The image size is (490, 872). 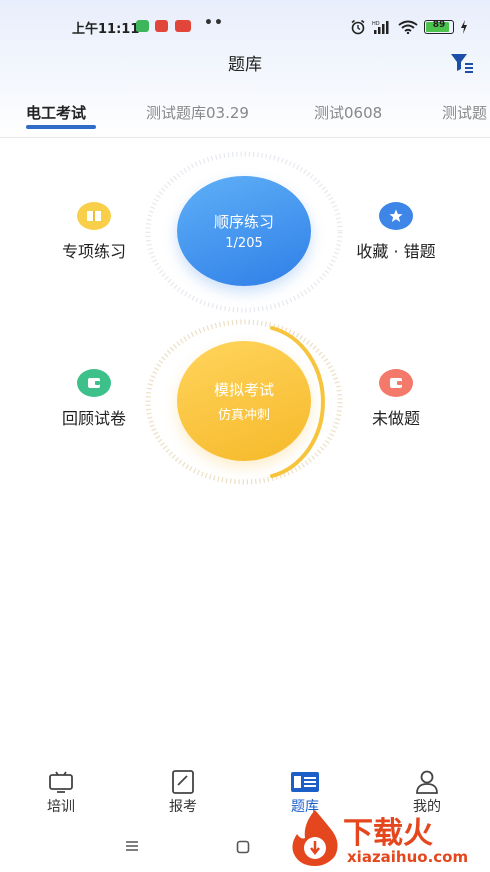 I want to click on status-time: 上午11:11, so click(x=106, y=29).